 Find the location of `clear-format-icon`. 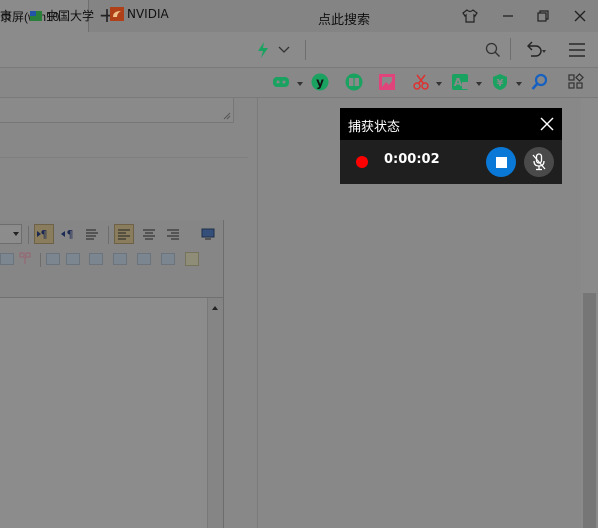

clear-format-icon is located at coordinates (192, 259).